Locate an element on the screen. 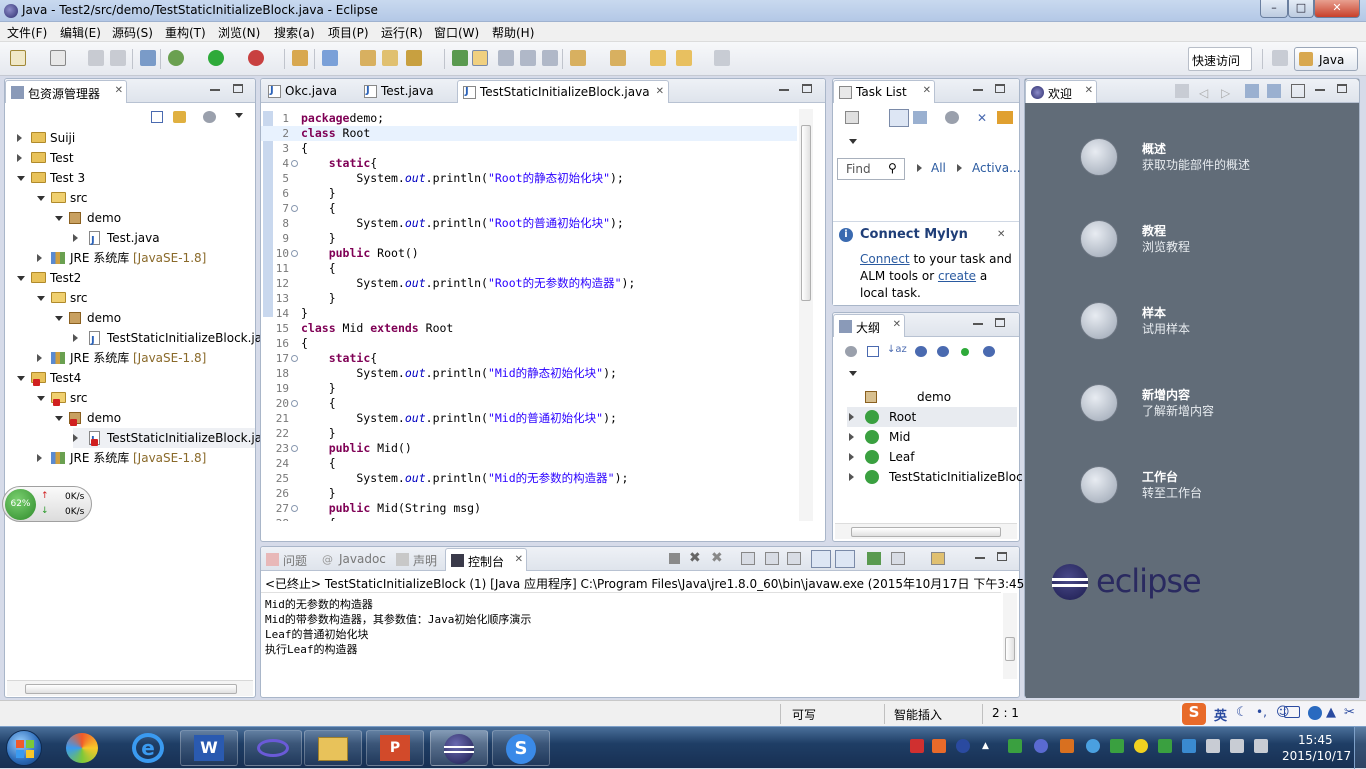 This screenshot has height=769, width=1366. menu-file: 文件(F) is located at coordinates (27, 32).